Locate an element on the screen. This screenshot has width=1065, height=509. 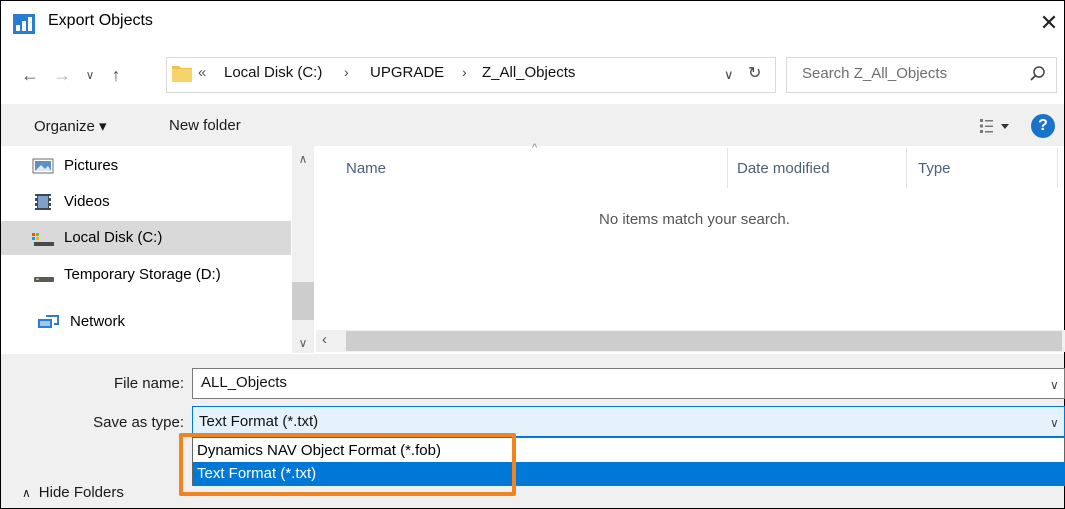
column-header-date-modified: Date modified is located at coordinates (783, 168).